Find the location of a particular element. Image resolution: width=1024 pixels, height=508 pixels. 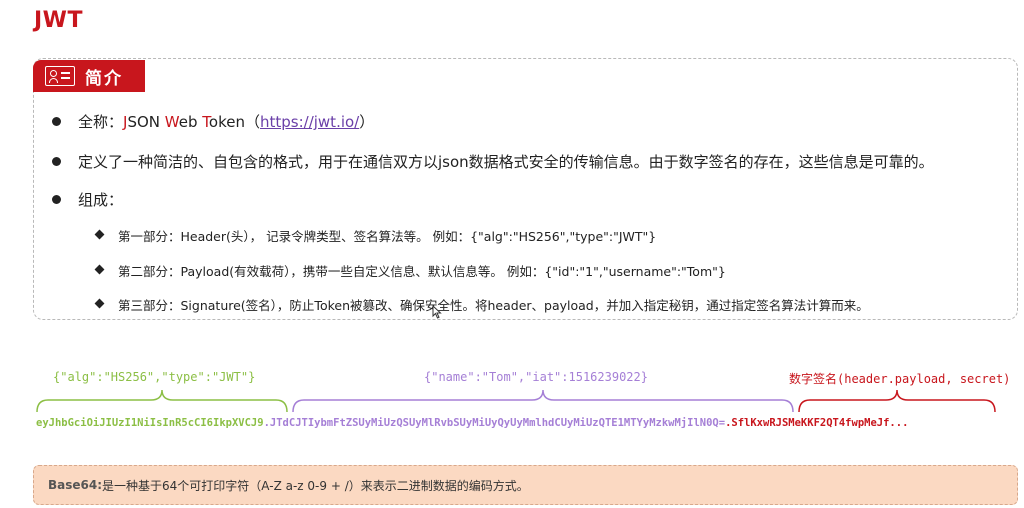

payload-brace is located at coordinates (543, 401).